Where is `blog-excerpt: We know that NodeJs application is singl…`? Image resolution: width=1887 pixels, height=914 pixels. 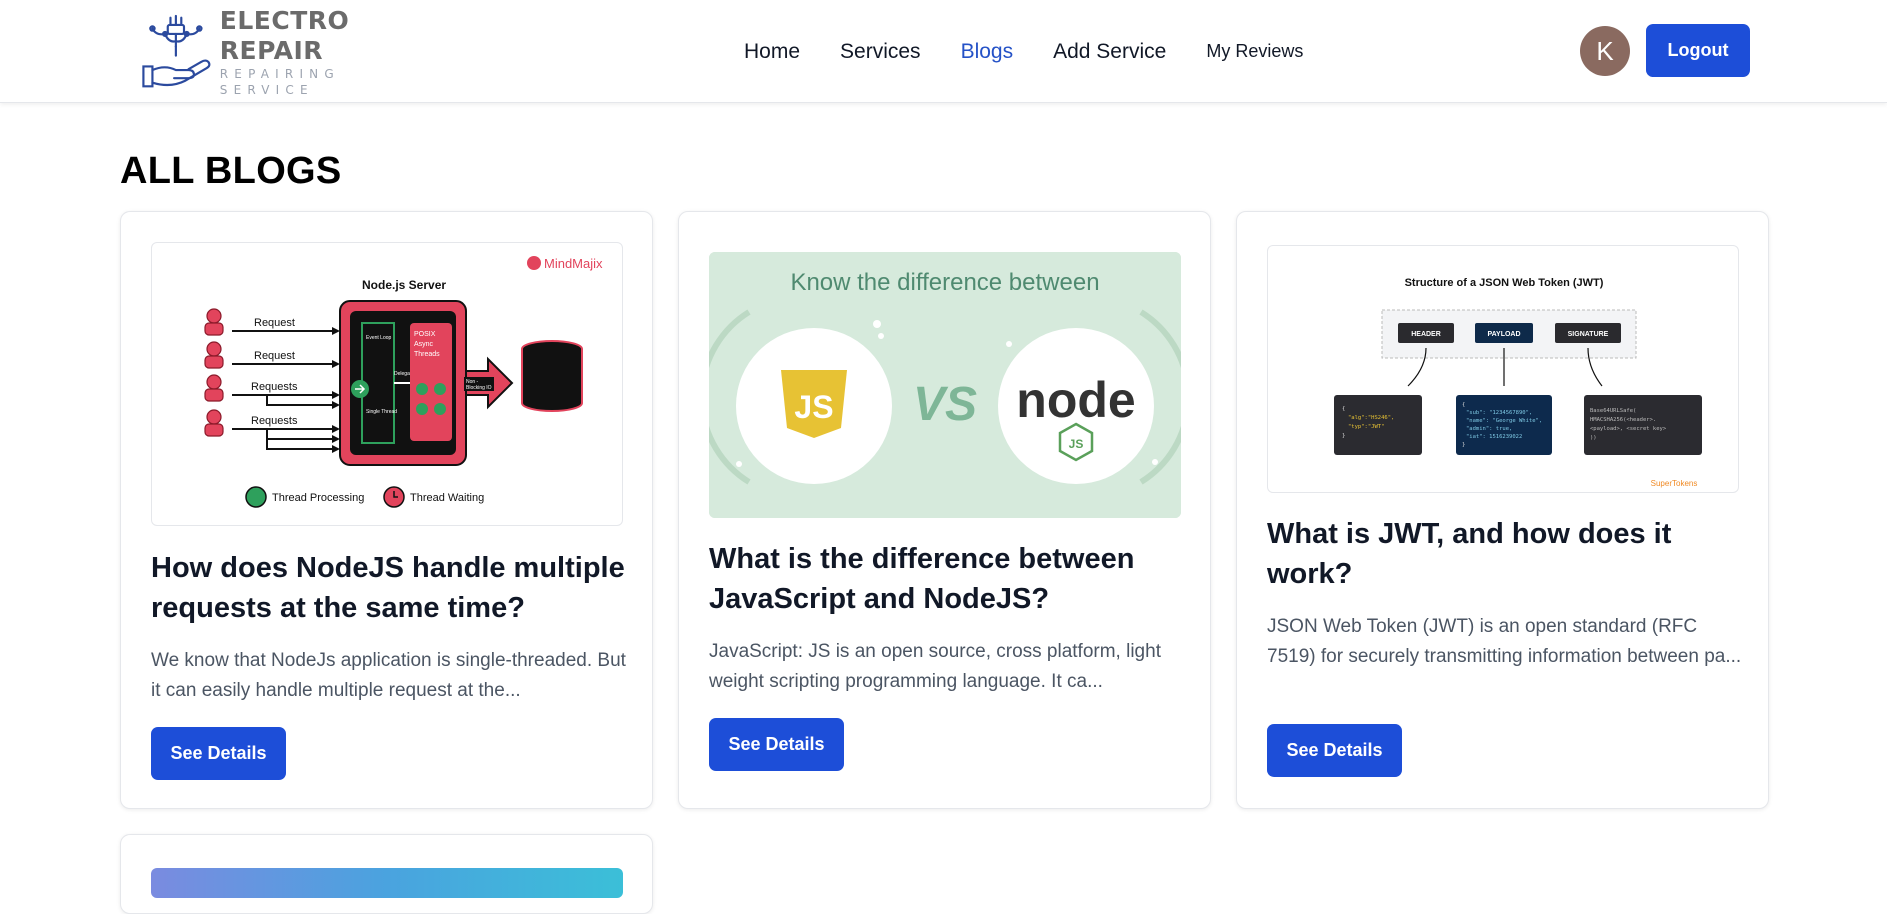 blog-excerpt: We know that NodeJs application is singl… is located at coordinates (388, 675).